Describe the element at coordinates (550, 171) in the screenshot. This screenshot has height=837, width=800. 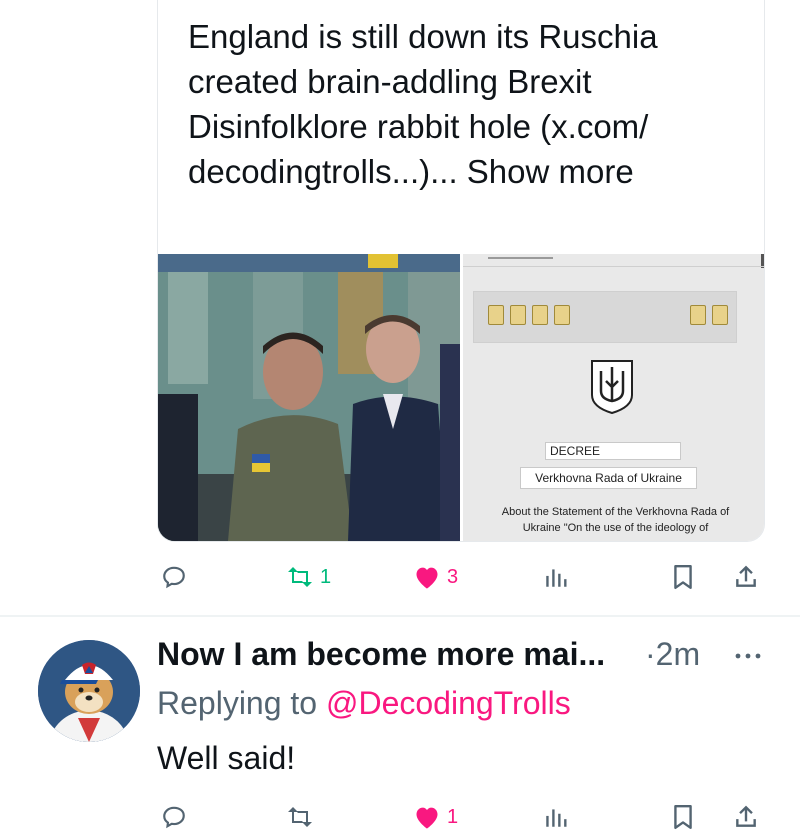
I see `show-more-link: Show more` at that location.